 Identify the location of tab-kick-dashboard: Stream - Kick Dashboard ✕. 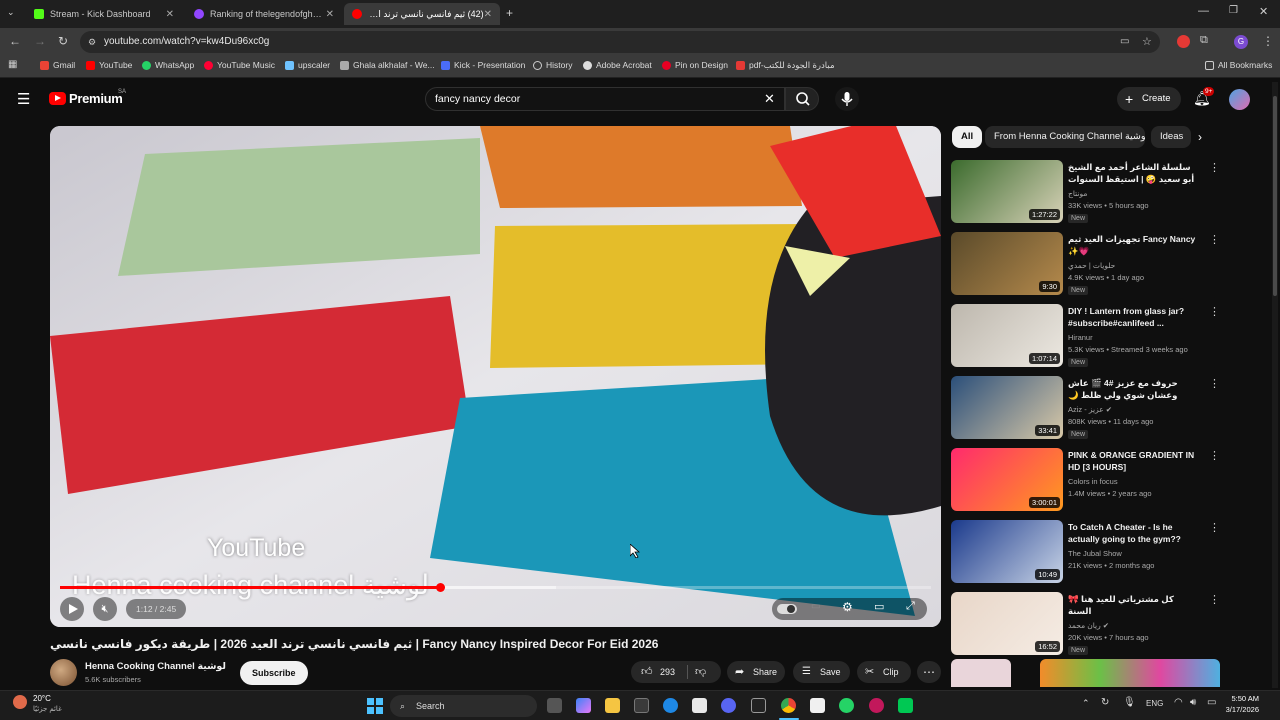
(104, 14).